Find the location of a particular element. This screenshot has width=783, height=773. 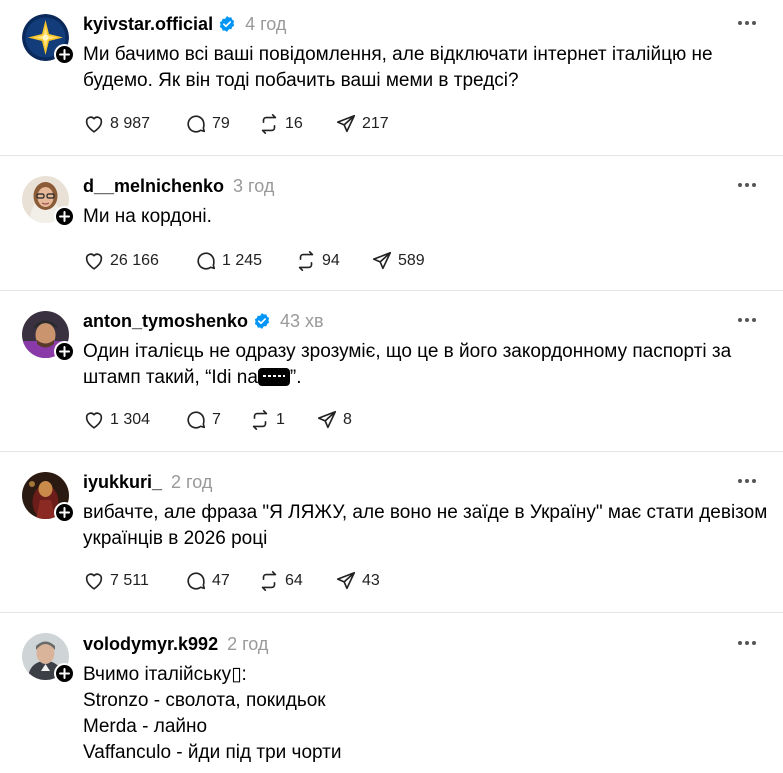

share-button: 8 is located at coordinates (334, 420).